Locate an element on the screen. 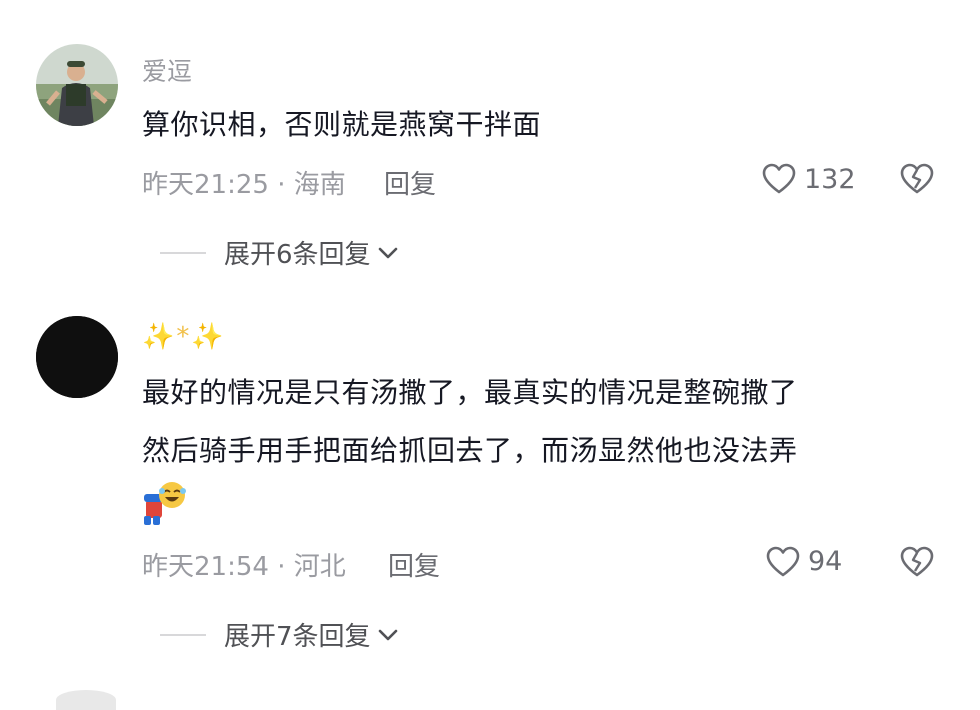 This screenshot has height=710, width=980. username: 爱逗 is located at coordinates (167, 70).